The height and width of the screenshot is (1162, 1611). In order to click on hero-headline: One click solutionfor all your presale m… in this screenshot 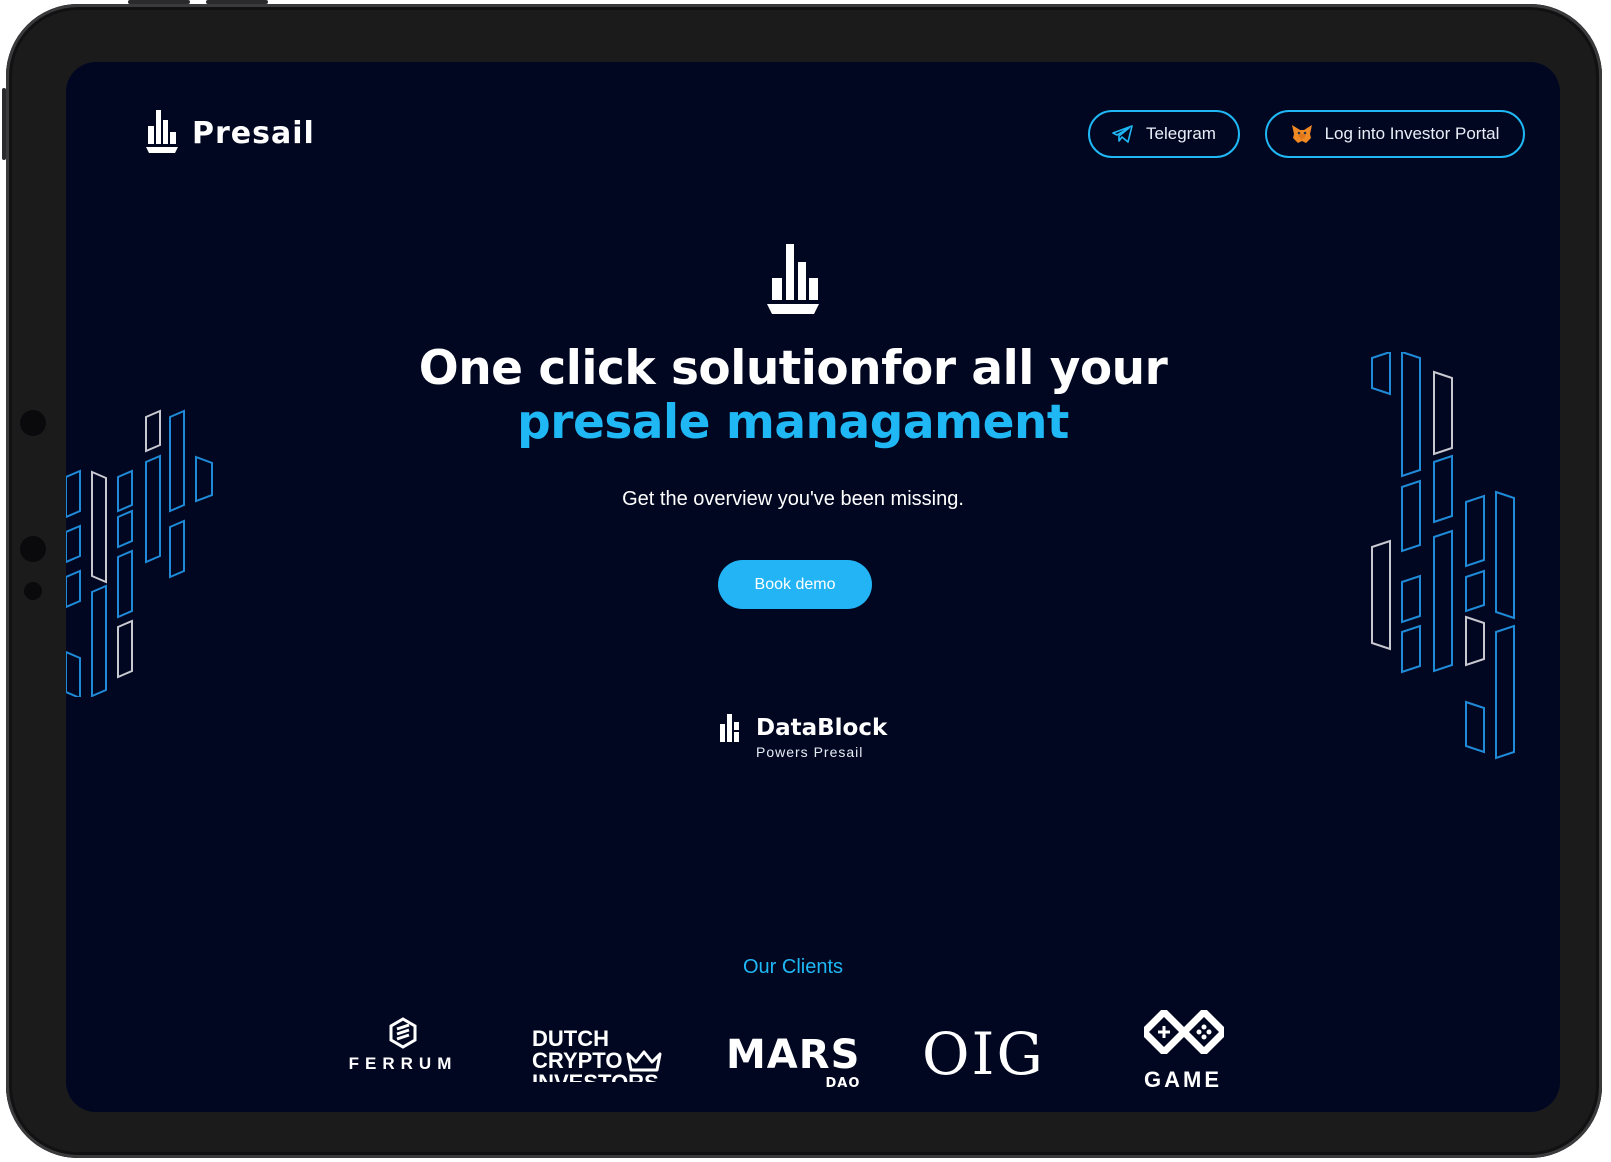, I will do `click(793, 396)`.